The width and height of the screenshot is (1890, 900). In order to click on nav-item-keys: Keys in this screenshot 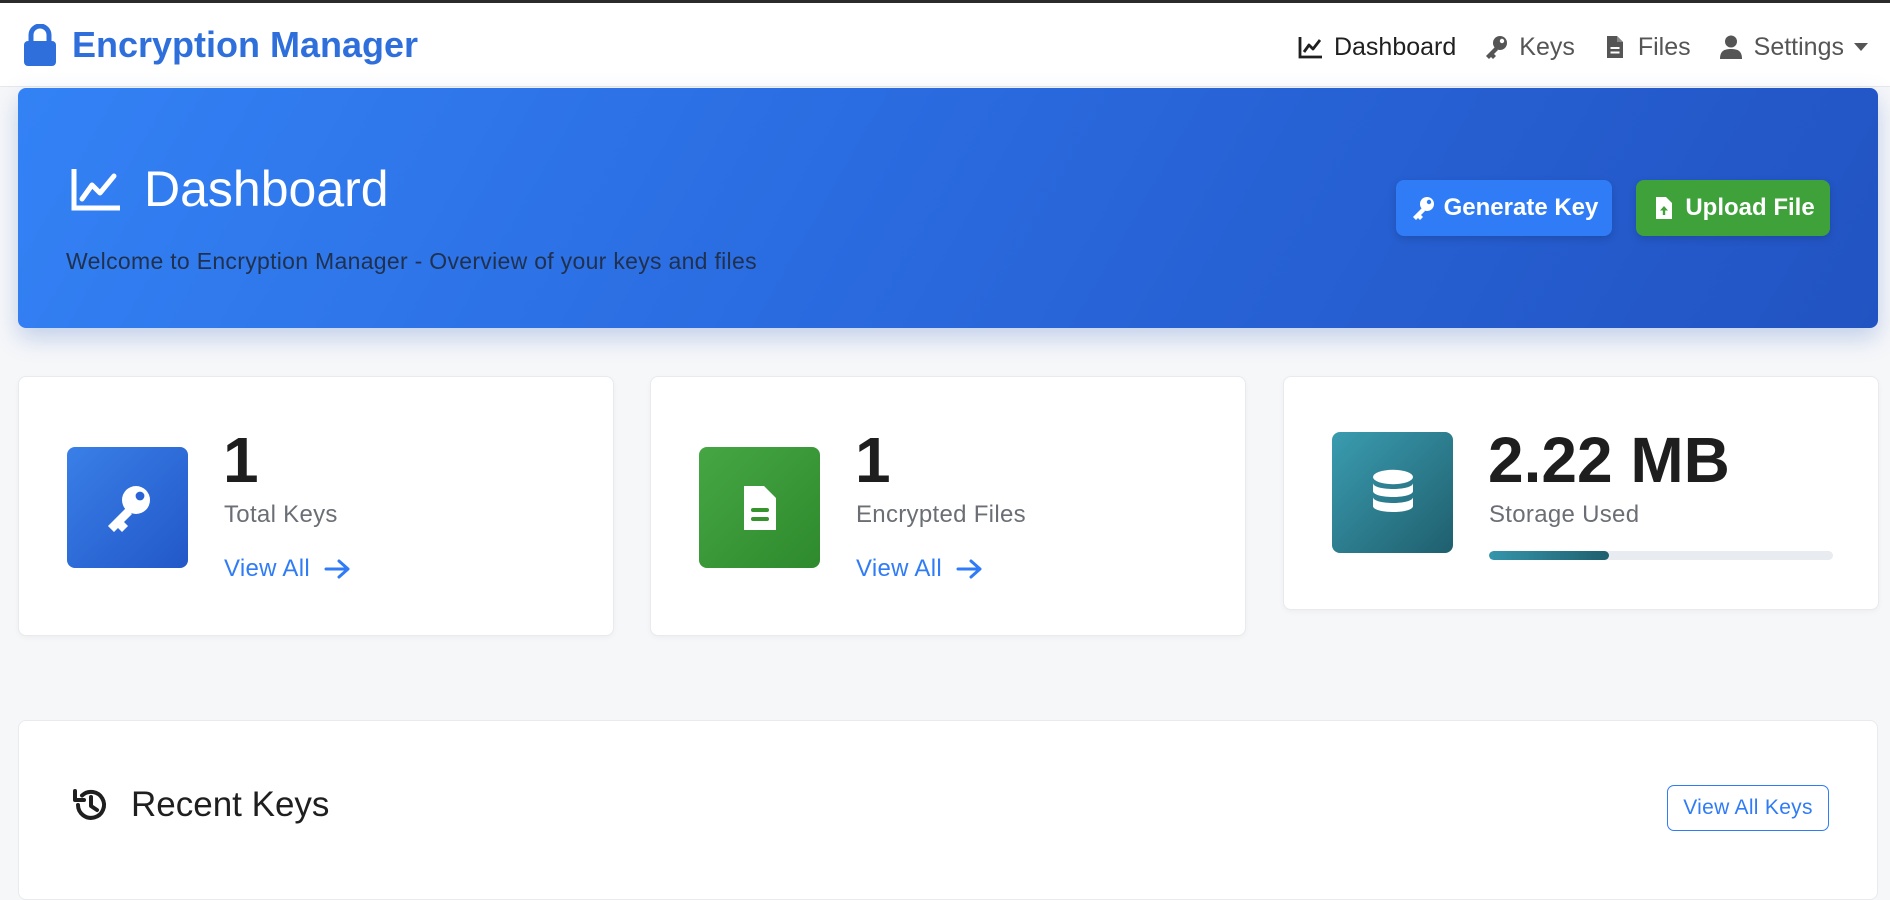, I will do `click(1529, 47)`.